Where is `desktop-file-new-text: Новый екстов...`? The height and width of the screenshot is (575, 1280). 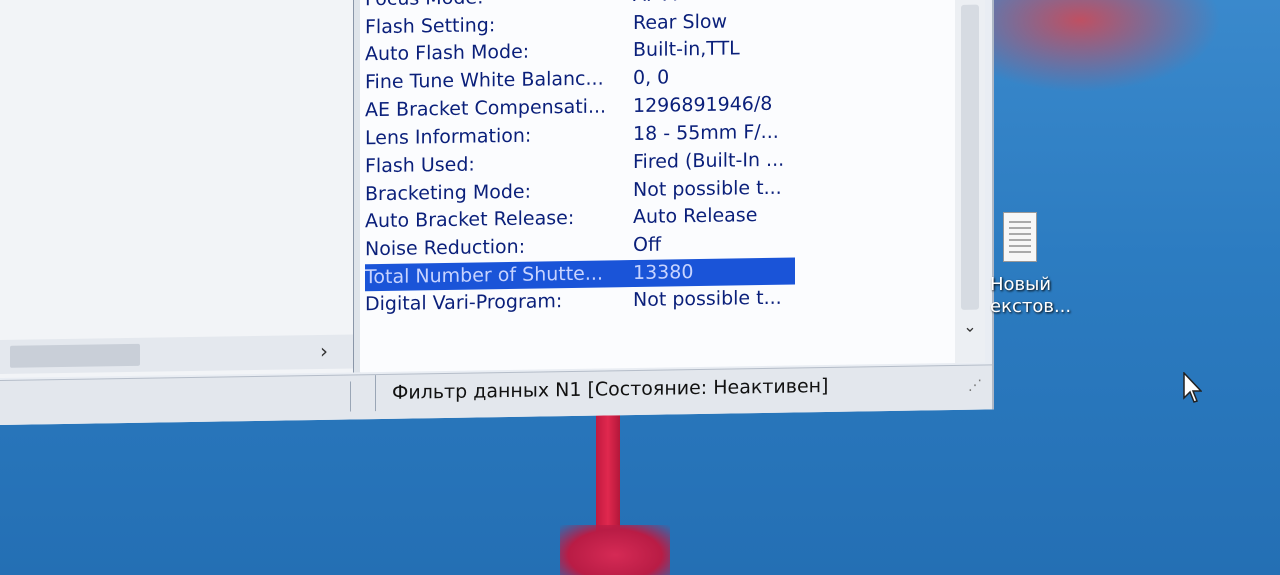
desktop-file-new-text: Новый екстов... is located at coordinates (1031, 269).